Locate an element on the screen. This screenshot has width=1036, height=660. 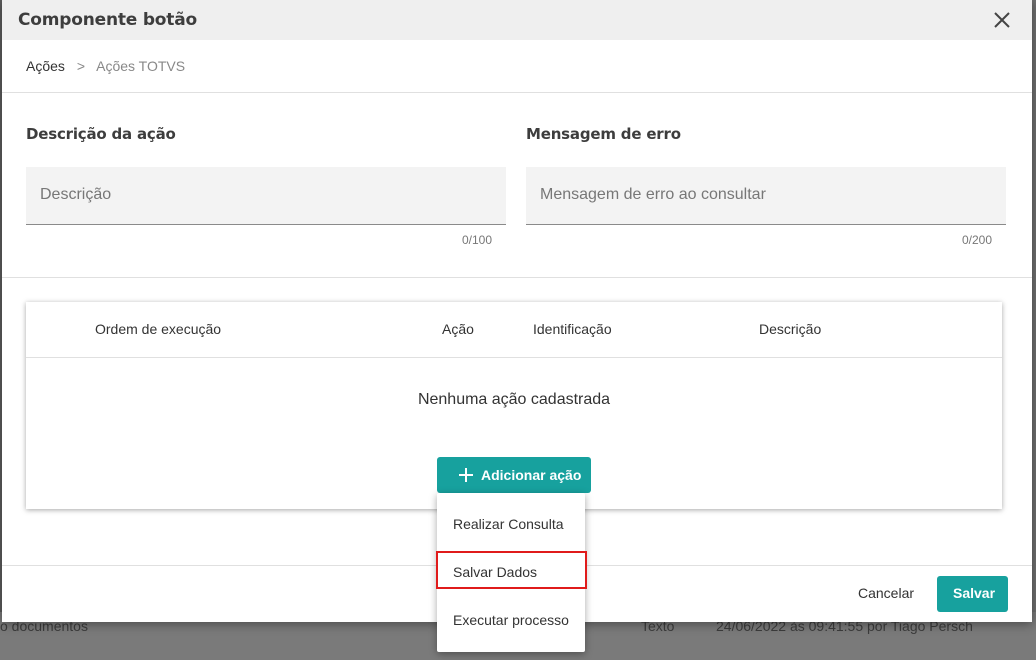
error-message-label: Mensagem de erro is located at coordinates (603, 134).